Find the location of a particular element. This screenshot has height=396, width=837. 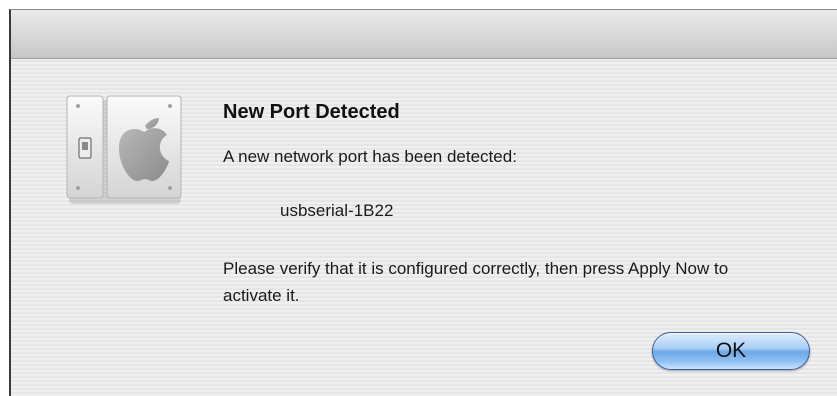

ok-button: OK is located at coordinates (731, 351).